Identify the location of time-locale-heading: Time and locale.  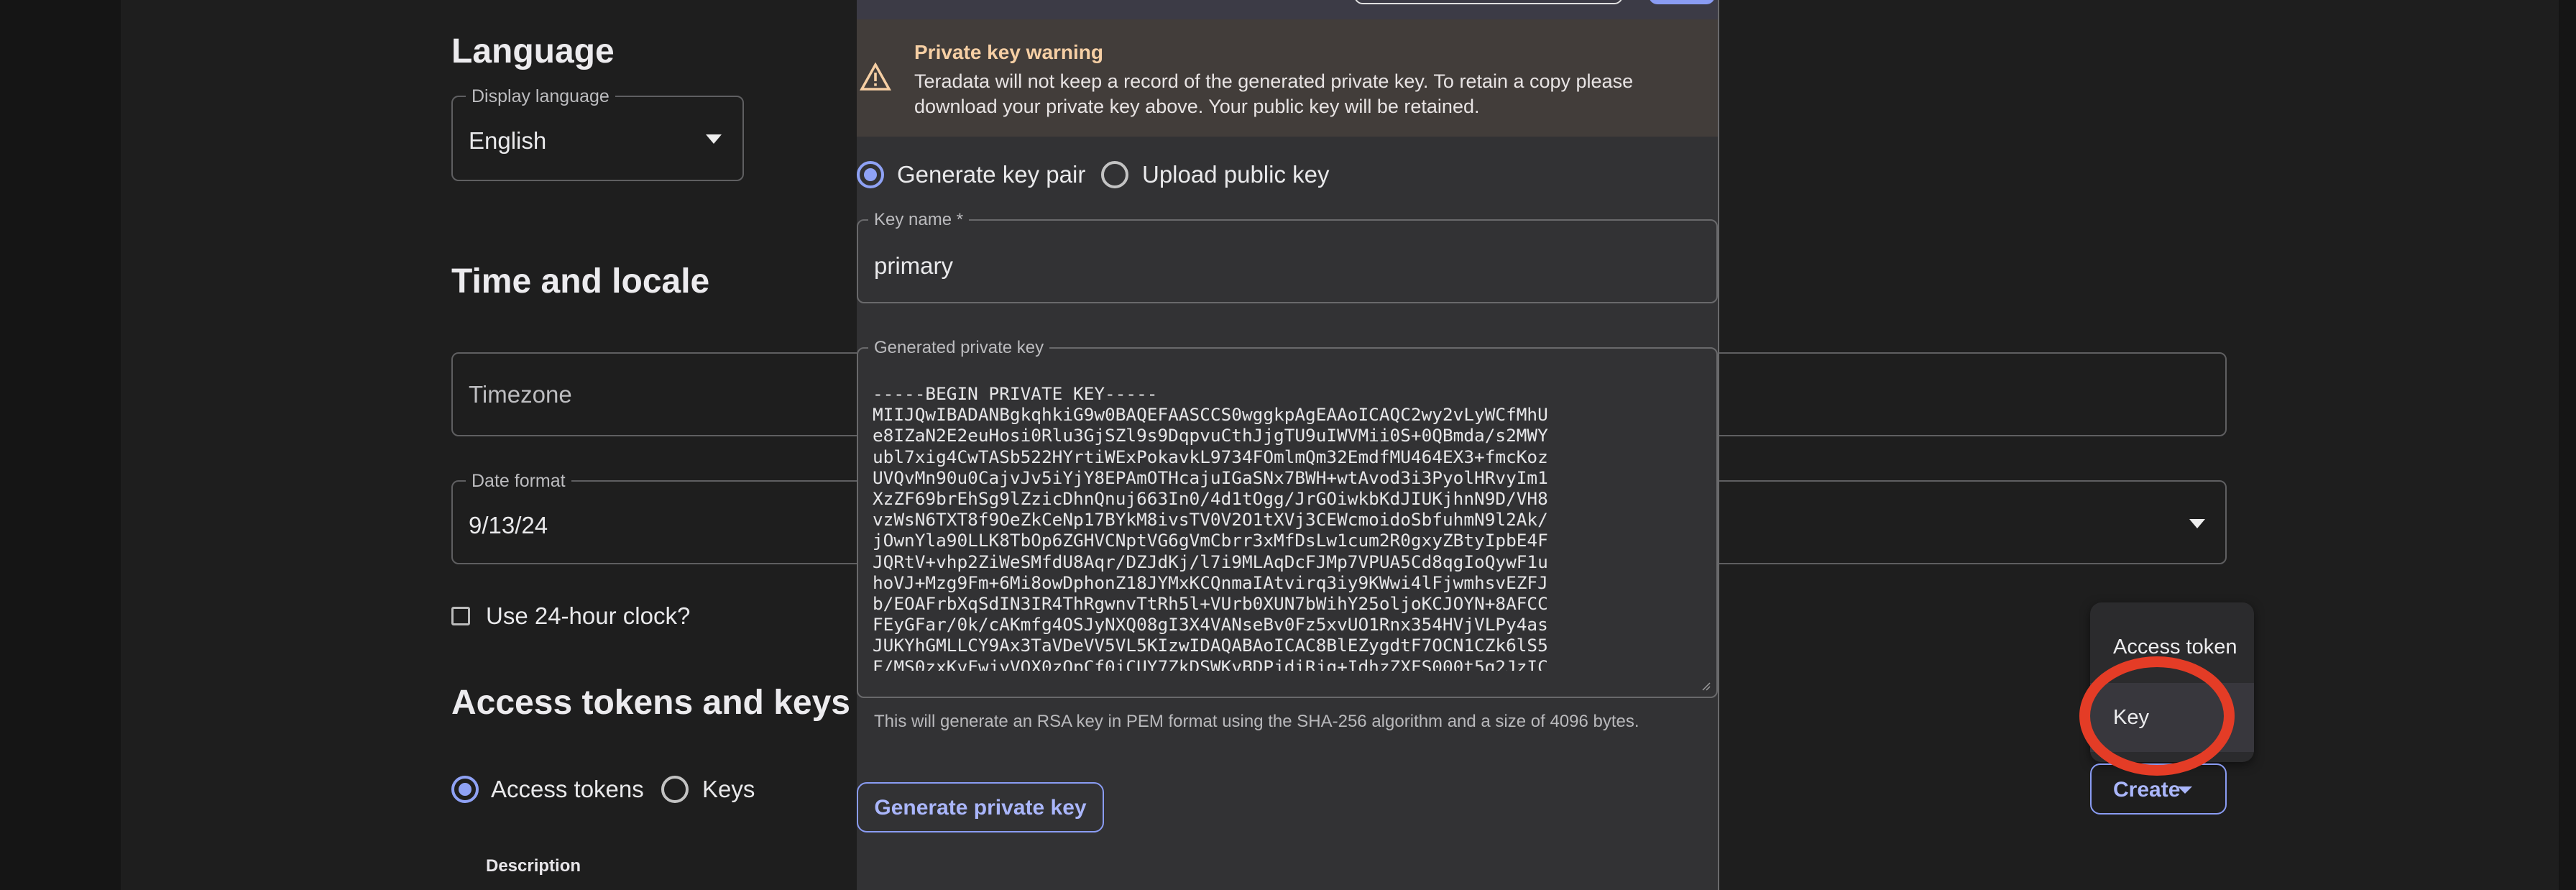
(580, 281).